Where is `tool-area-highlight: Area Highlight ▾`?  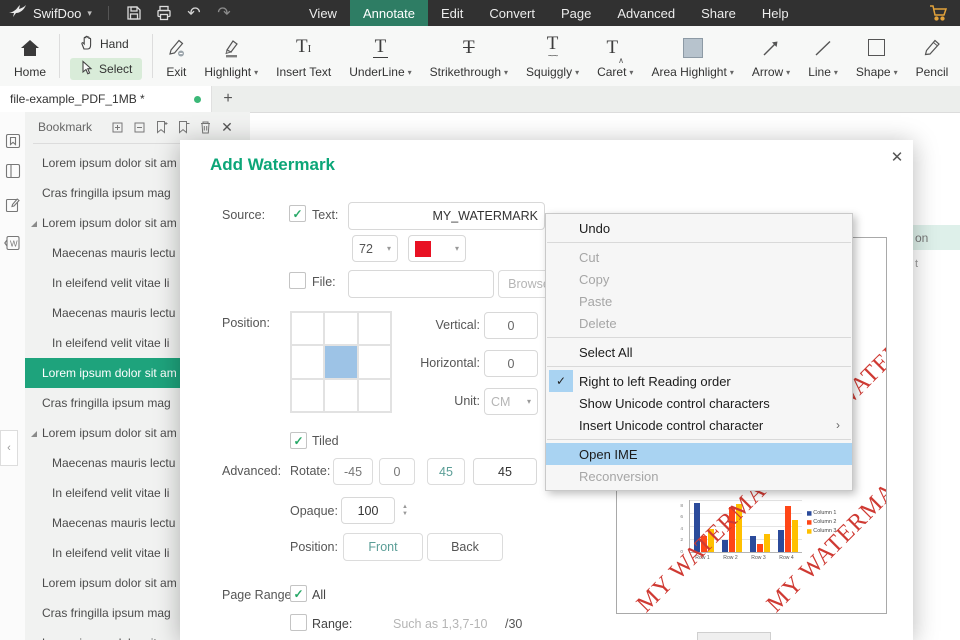
tool-area-highlight: Area Highlight ▾ is located at coordinates (692, 56).